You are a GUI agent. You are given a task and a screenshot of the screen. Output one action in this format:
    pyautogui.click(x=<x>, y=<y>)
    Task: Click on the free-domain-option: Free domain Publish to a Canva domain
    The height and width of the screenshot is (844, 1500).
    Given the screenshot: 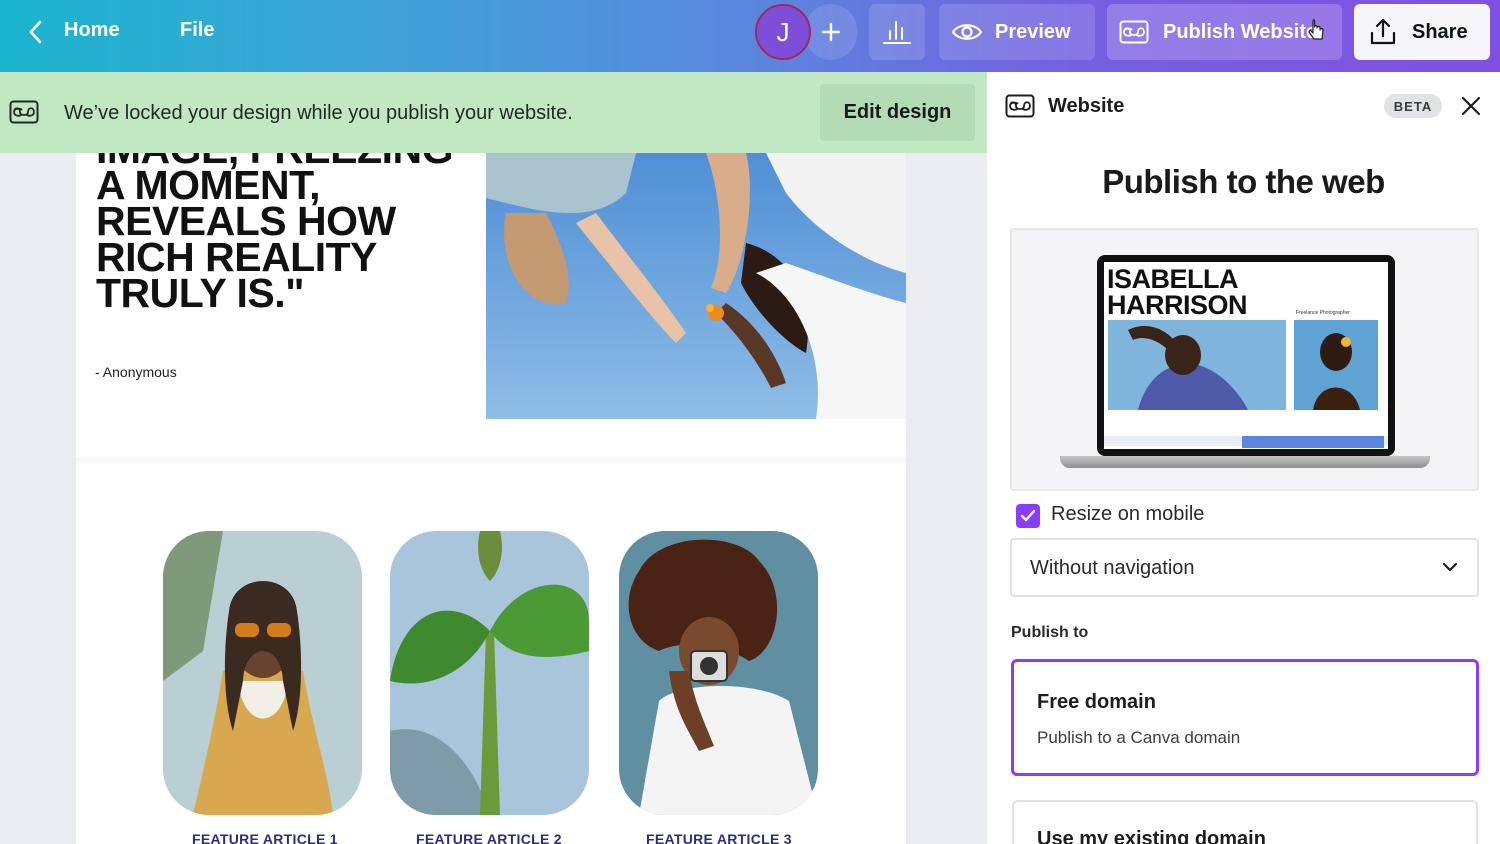 What is the action you would take?
    pyautogui.click(x=1245, y=717)
    